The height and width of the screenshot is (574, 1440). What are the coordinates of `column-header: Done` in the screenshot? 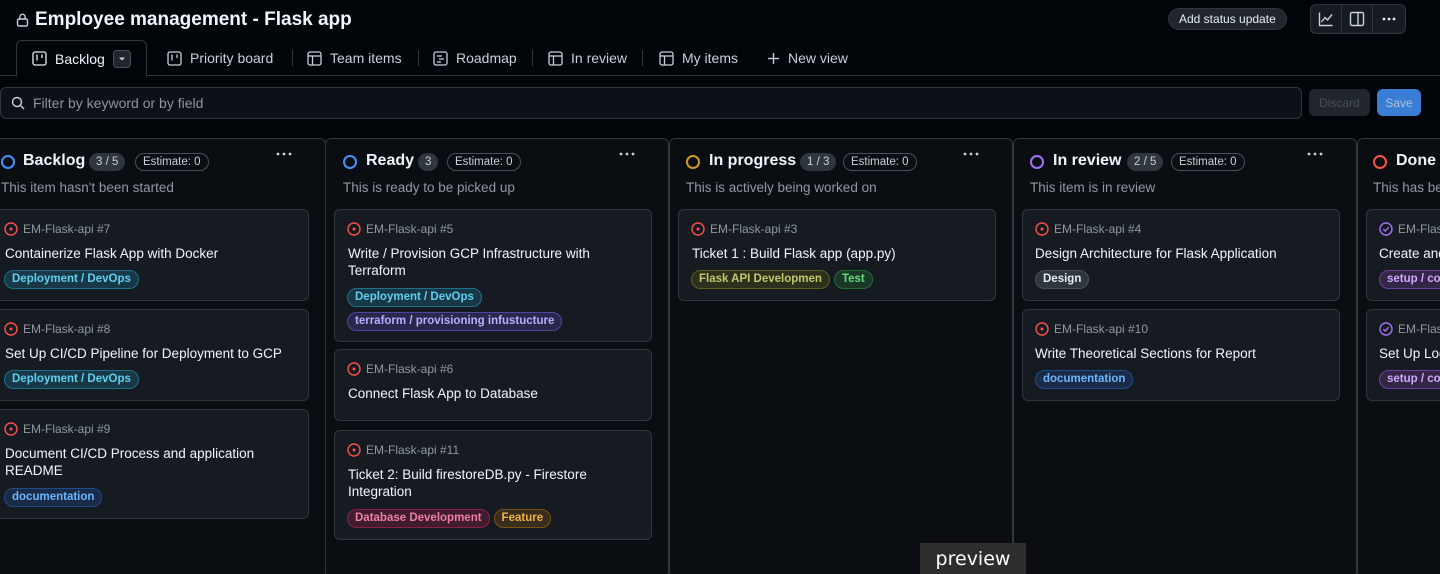 It's located at (1399, 162).